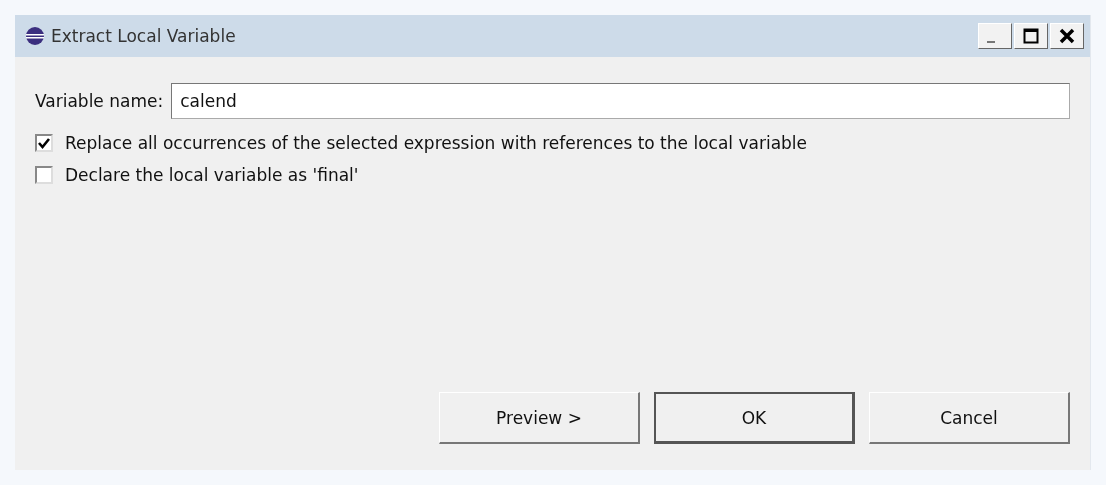 This screenshot has height=485, width=1106. I want to click on field-label: Variable name:, so click(99, 101).